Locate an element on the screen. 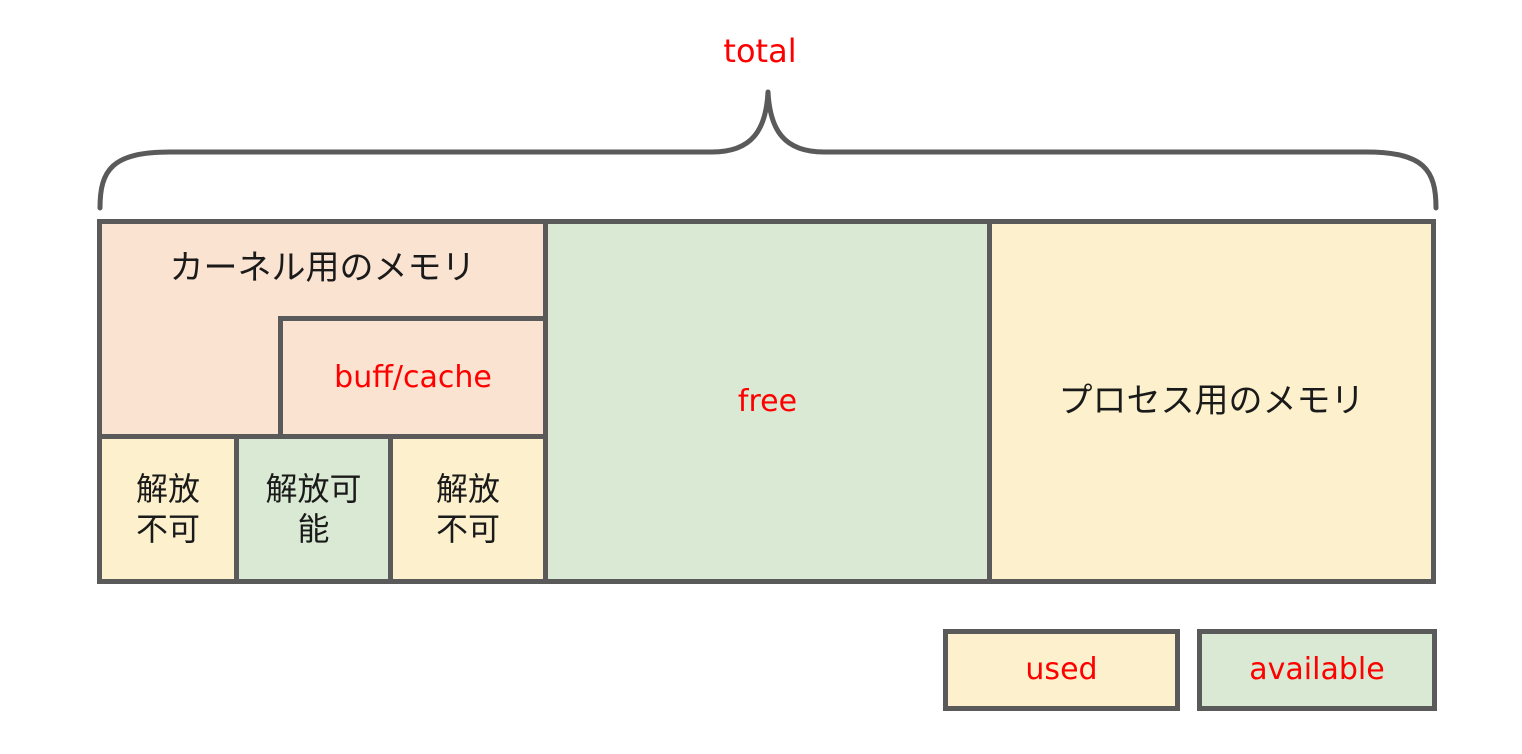  freeable-label: 解放可 能 is located at coordinates (313, 509).